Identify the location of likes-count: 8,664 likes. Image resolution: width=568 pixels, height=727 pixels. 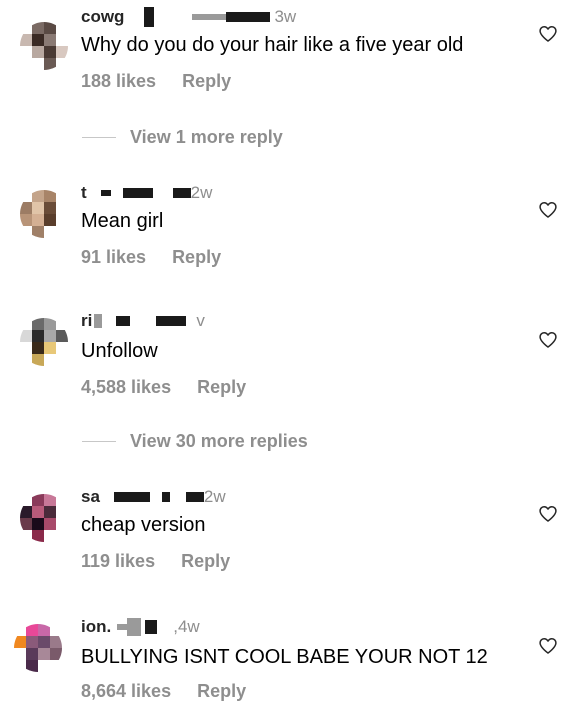
(126, 691).